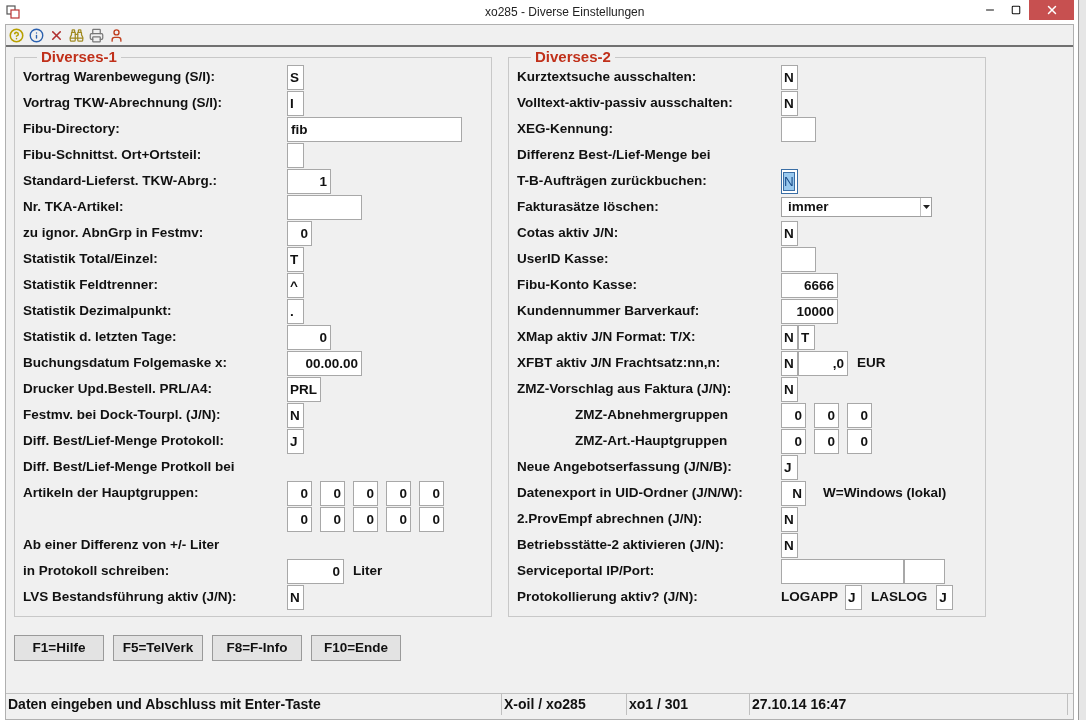  What do you see at coordinates (688, 704) in the screenshot?
I see `status-cell: xo1 / 301` at bounding box center [688, 704].